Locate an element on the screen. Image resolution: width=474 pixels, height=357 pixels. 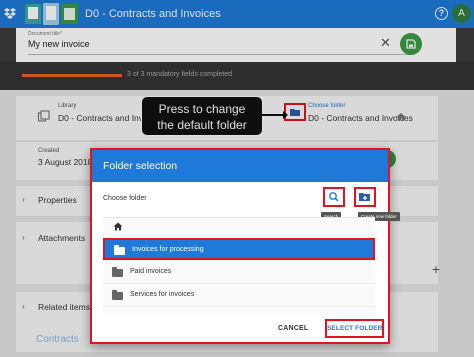
progress-fill is located at coordinates (72, 75).